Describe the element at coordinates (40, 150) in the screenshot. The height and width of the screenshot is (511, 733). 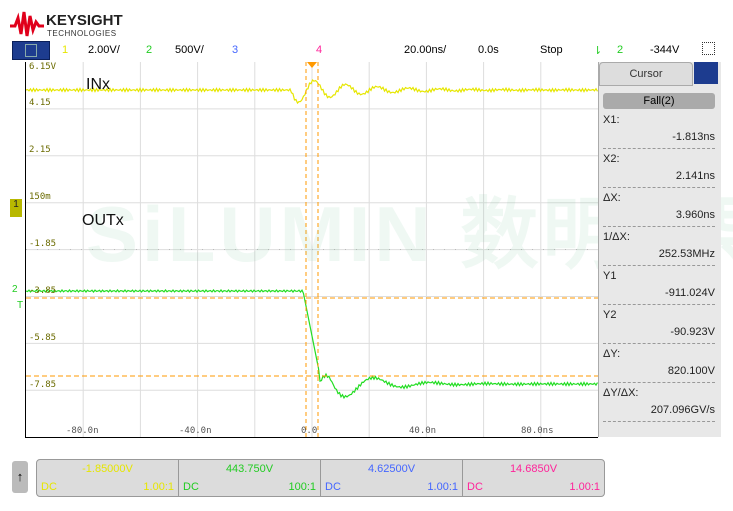
I see `y-label: 2.15` at that location.